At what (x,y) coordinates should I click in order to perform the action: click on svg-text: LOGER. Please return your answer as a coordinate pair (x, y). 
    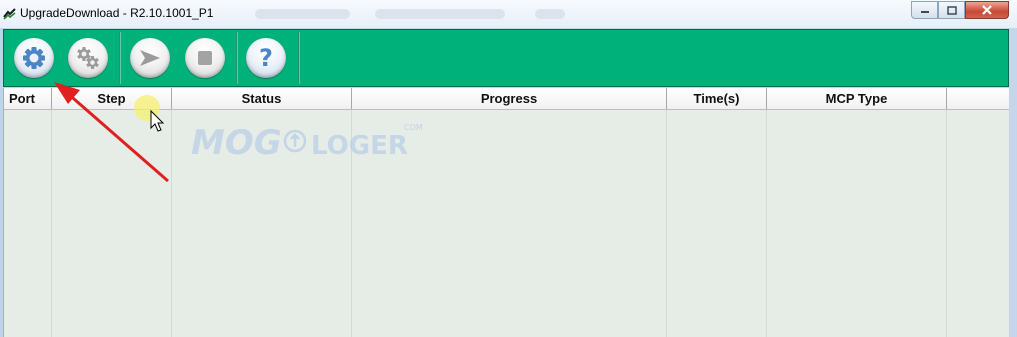
    Looking at the image, I should click on (359, 146).